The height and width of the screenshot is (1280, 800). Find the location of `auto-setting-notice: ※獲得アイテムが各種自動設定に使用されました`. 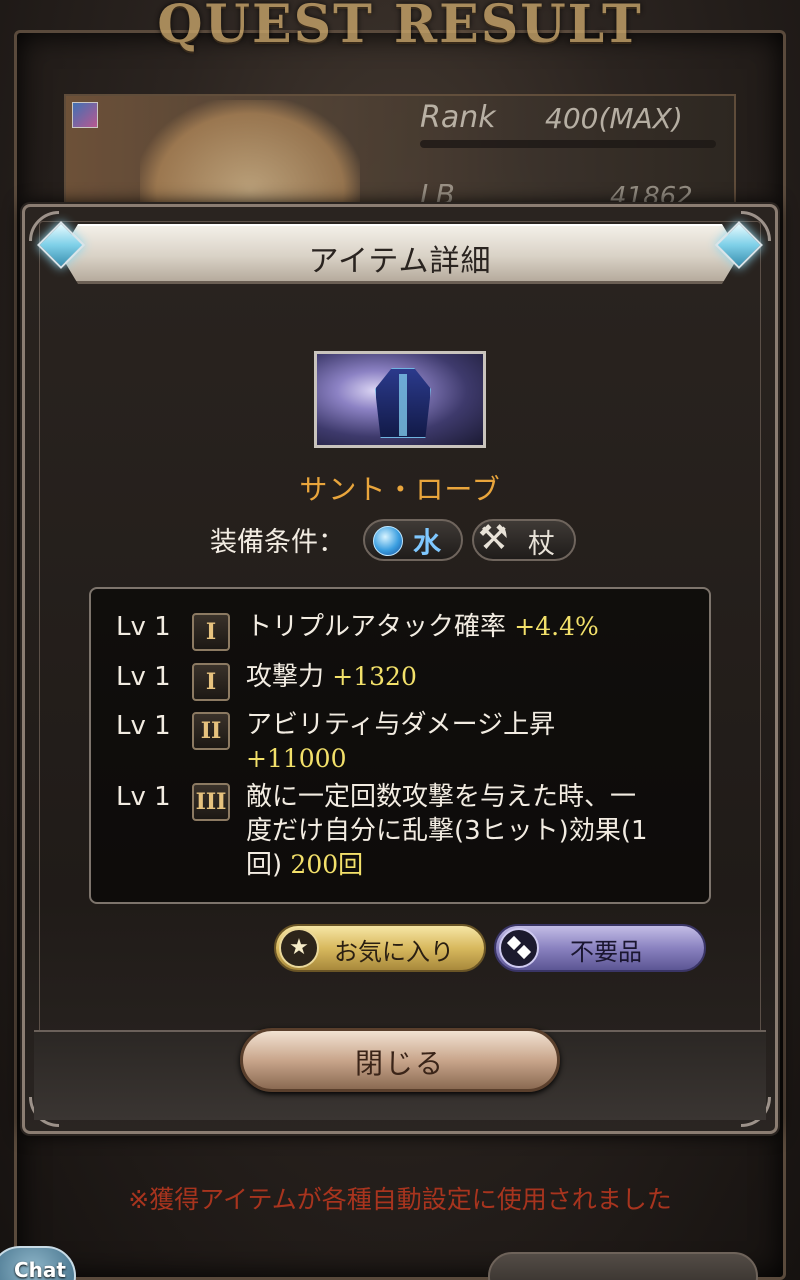

auto-setting-notice: ※獲得アイテムが各種自動設定に使用されました is located at coordinates (400, 1199).